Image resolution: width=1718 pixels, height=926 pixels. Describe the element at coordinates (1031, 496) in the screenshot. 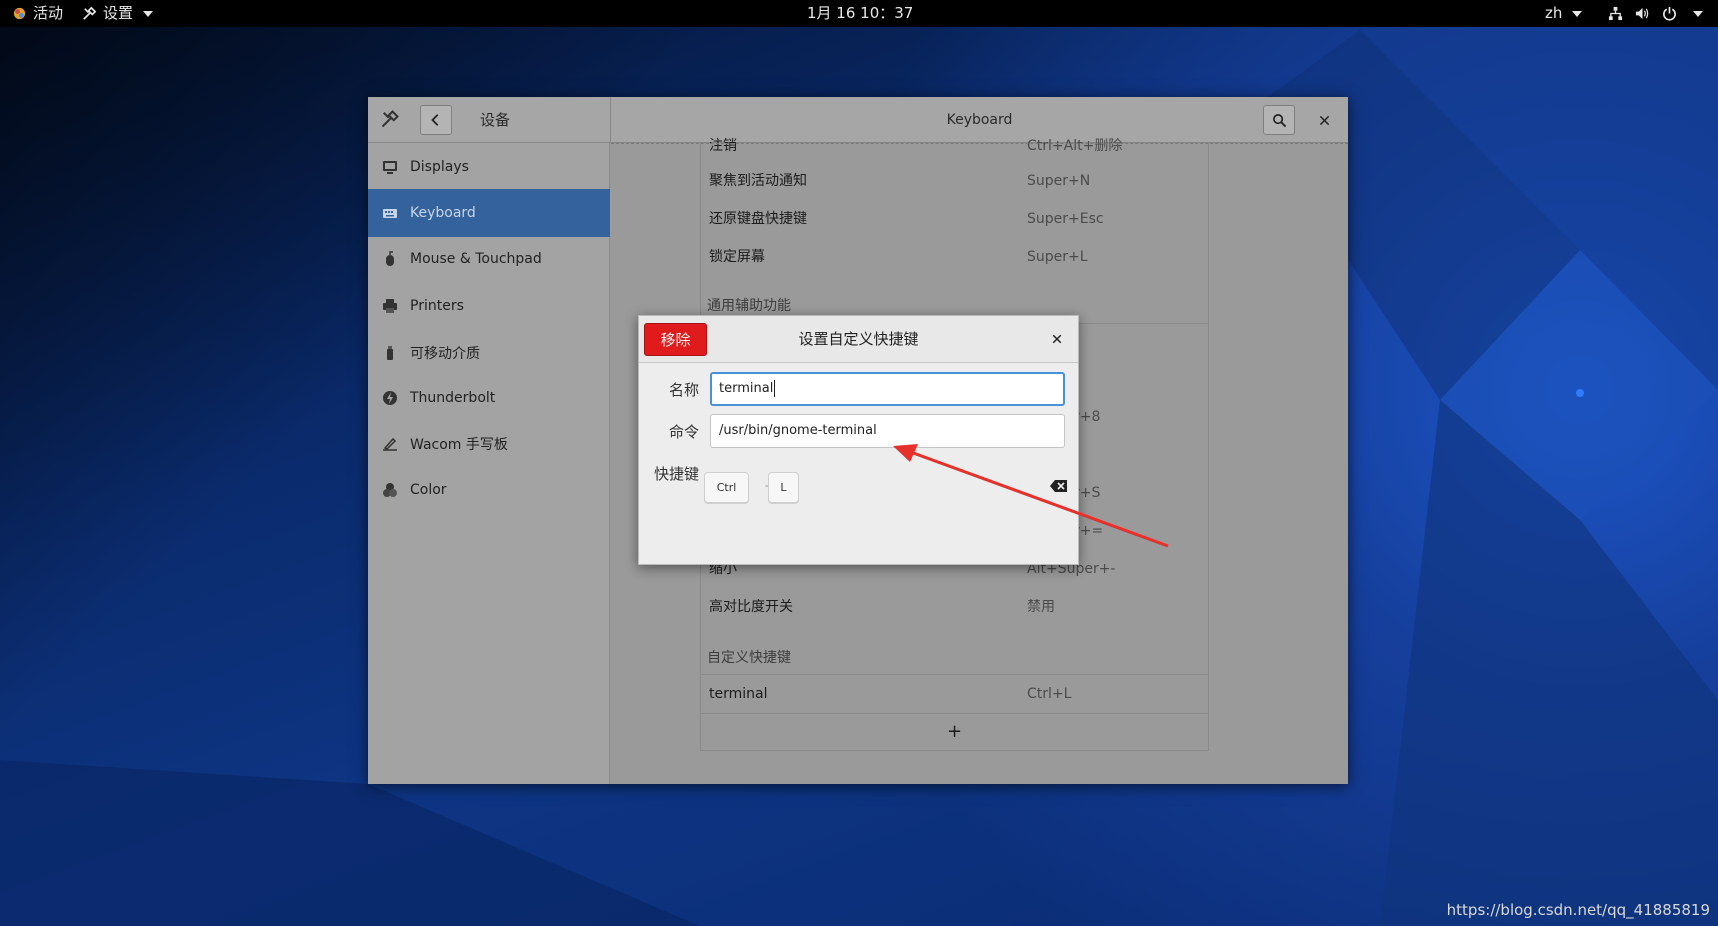

I see `annotation-arrow` at that location.